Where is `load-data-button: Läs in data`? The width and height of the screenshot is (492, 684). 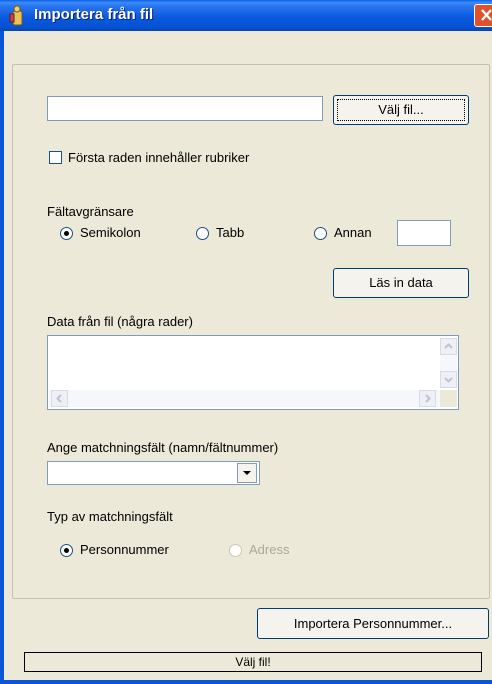 load-data-button: Läs in data is located at coordinates (401, 283).